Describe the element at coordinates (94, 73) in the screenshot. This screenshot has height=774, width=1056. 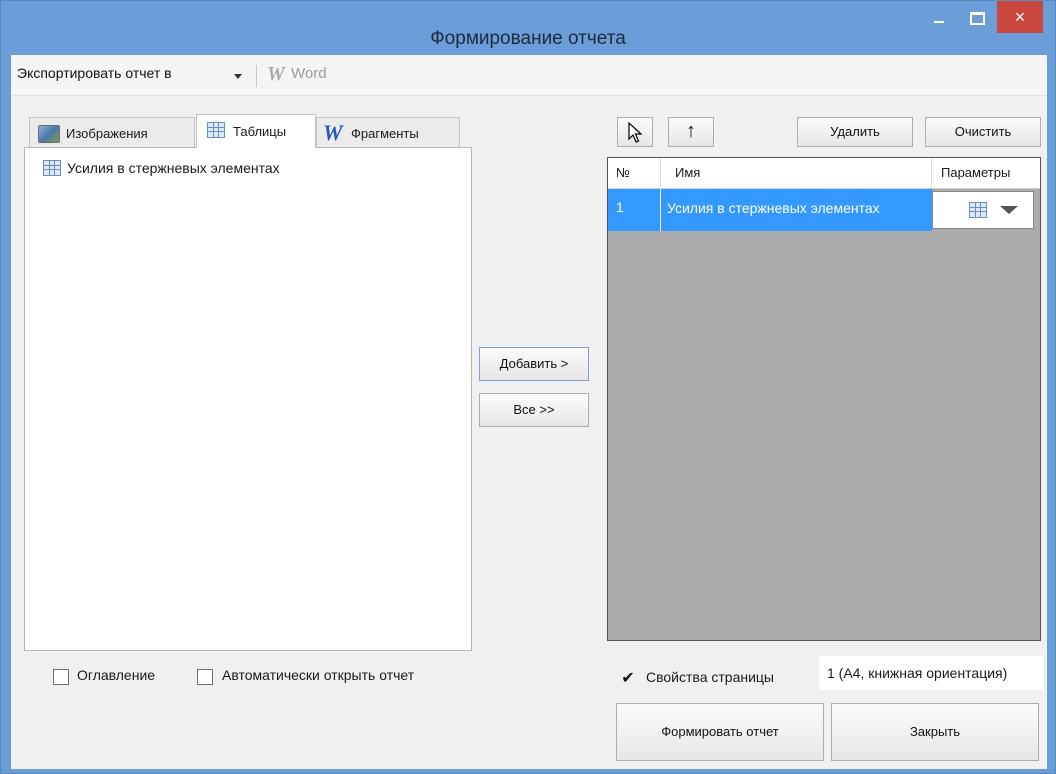
I see `export-report-dropdown: Экспортировать отчет в` at that location.